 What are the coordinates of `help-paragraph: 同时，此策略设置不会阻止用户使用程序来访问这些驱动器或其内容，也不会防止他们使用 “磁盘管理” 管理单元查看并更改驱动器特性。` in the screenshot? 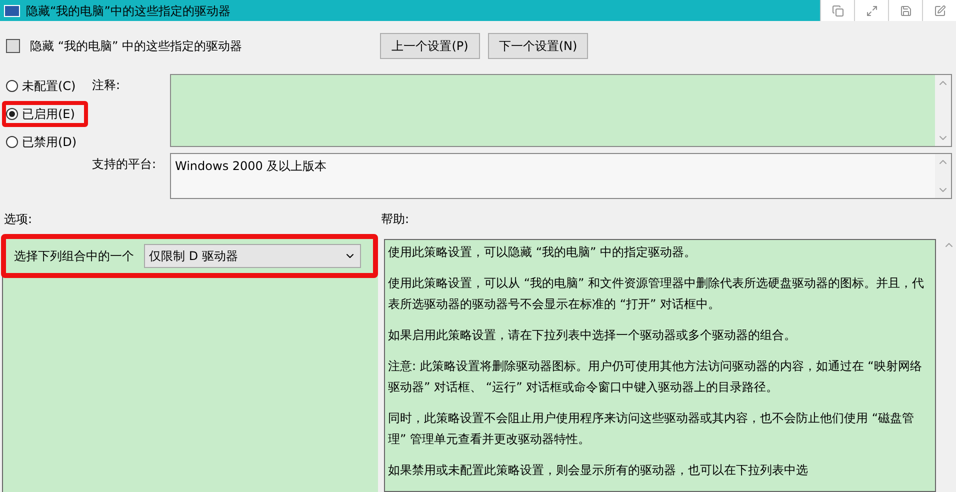 It's located at (652, 429).